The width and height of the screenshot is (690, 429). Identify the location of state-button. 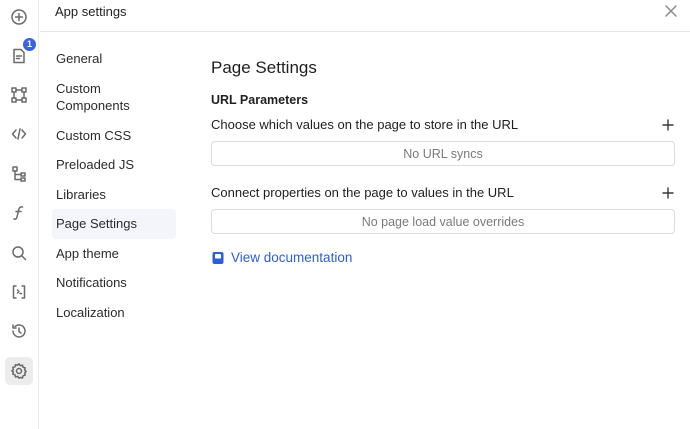
(19, 292).